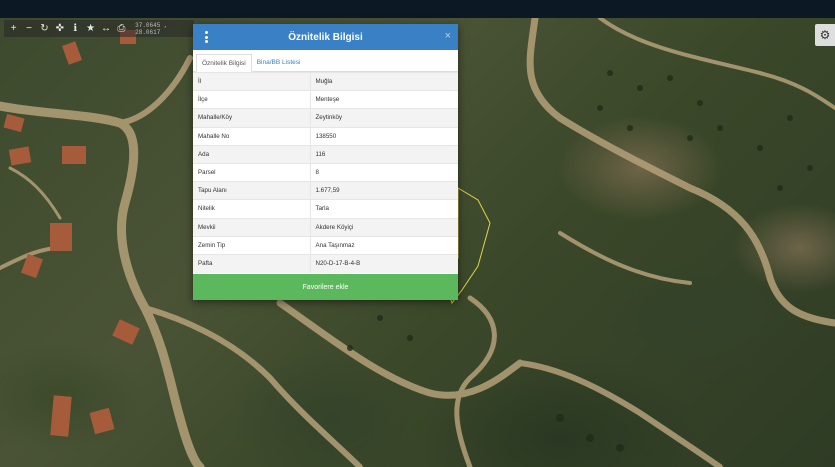  What do you see at coordinates (325, 61) in the screenshot?
I see `dialog-tabs: Öznitelik Bilgisi Bina/BB Listesi` at bounding box center [325, 61].